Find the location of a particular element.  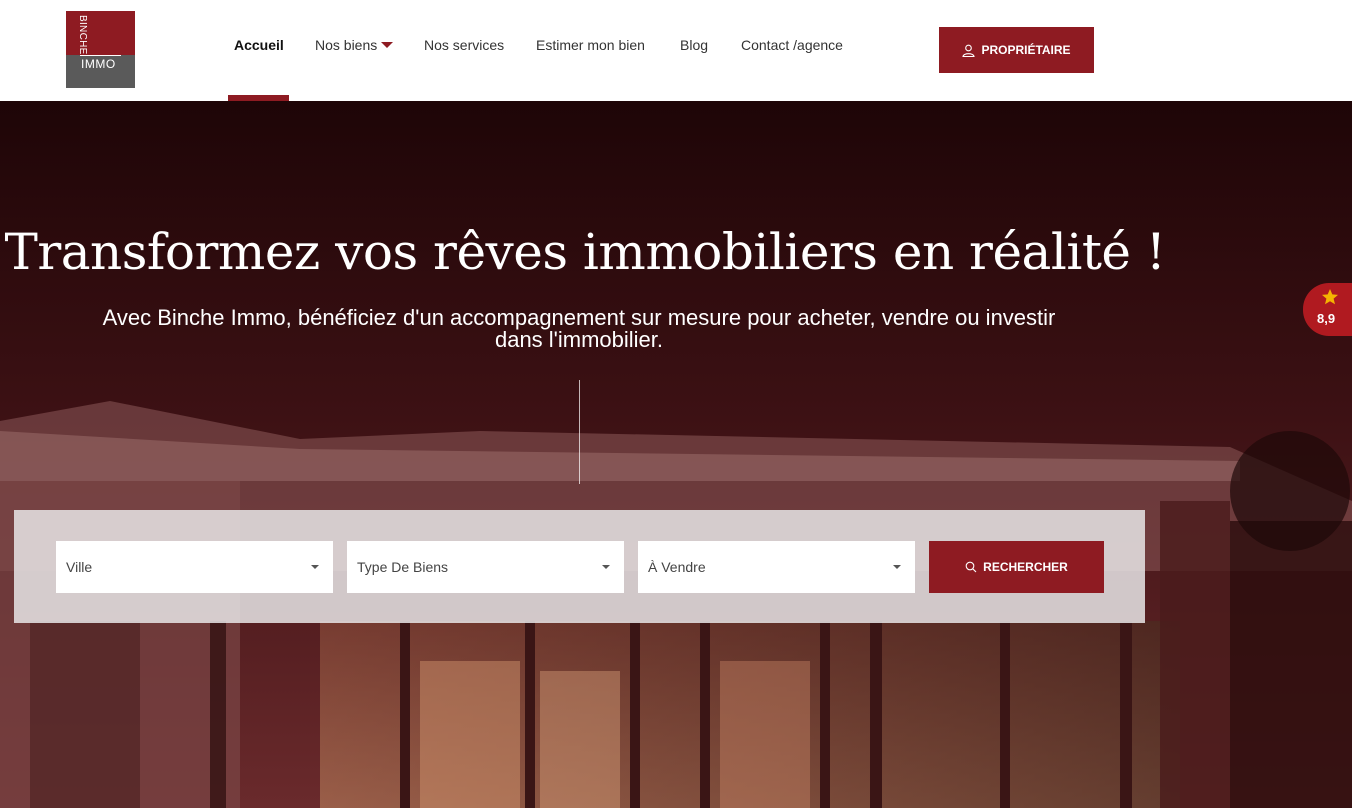

search-button-label: RECHERCHER is located at coordinates (1025, 567).